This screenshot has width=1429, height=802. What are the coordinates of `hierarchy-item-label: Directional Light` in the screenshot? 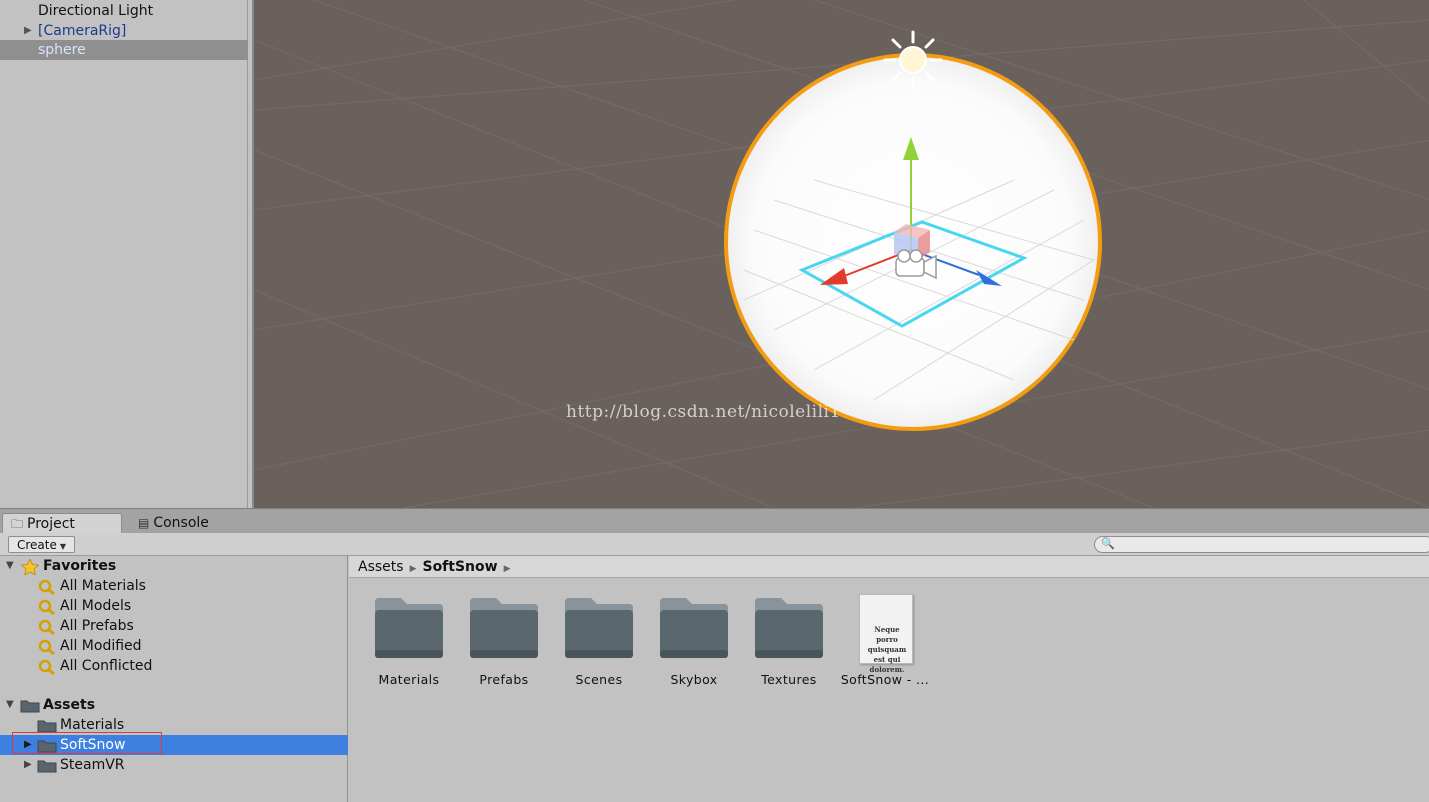 It's located at (96, 11).